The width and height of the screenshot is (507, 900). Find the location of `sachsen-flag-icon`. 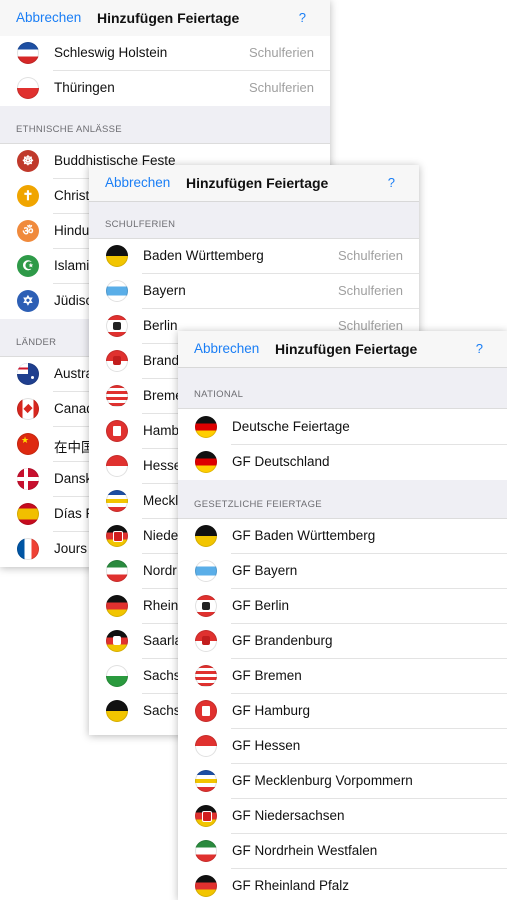

sachsen-flag-icon is located at coordinates (117, 676).